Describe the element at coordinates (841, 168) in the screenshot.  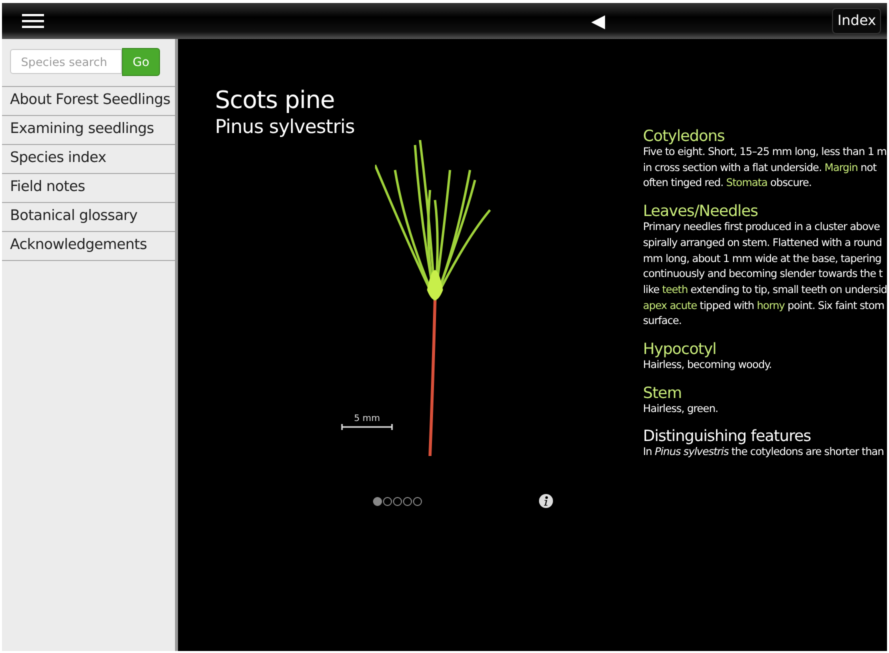
I see `glossary-link: Margin` at that location.